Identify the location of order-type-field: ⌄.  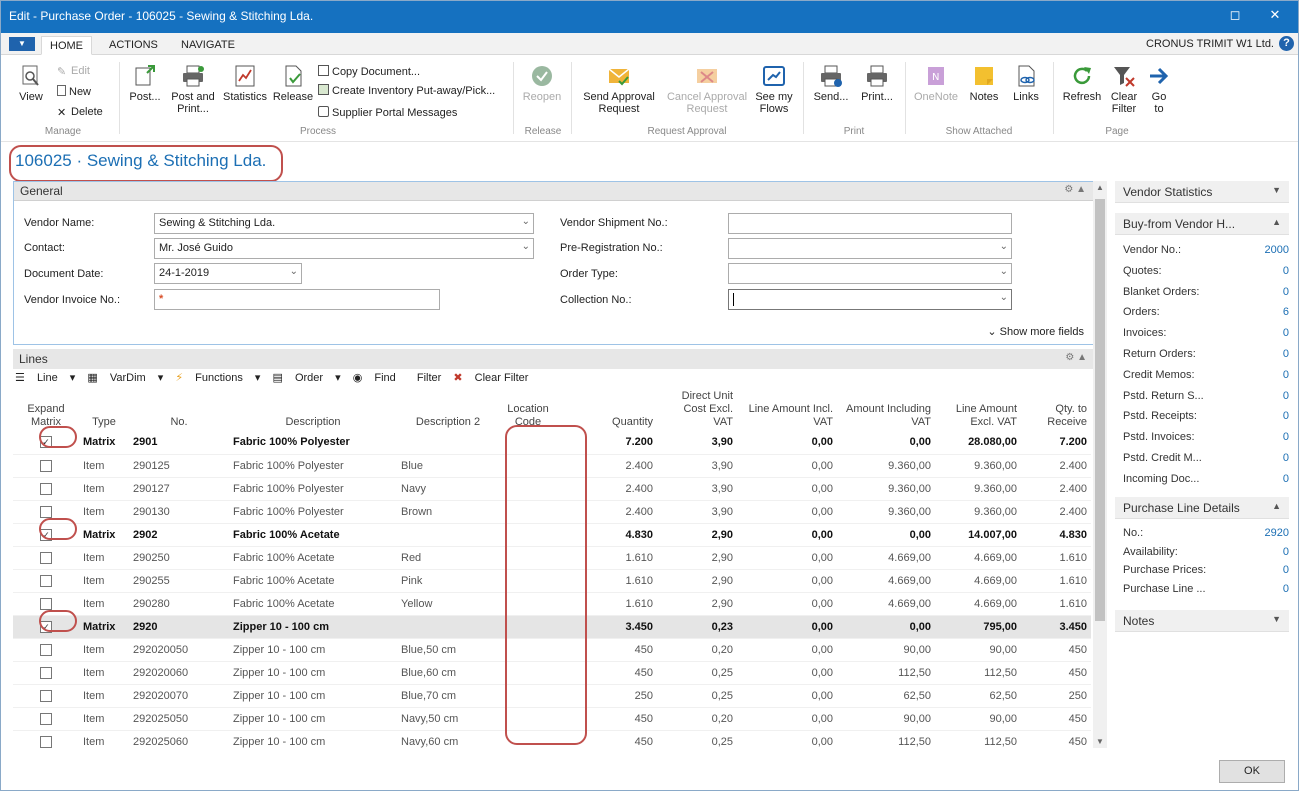
(870, 273).